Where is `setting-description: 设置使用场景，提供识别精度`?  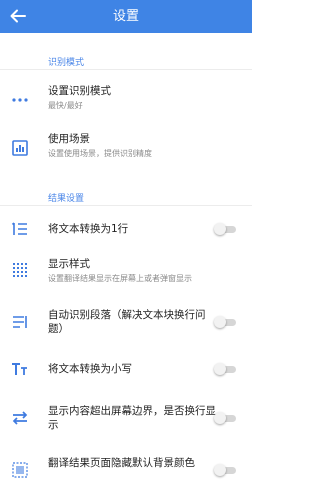 setting-description: 设置使用场景，提供识别精度 is located at coordinates (100, 153).